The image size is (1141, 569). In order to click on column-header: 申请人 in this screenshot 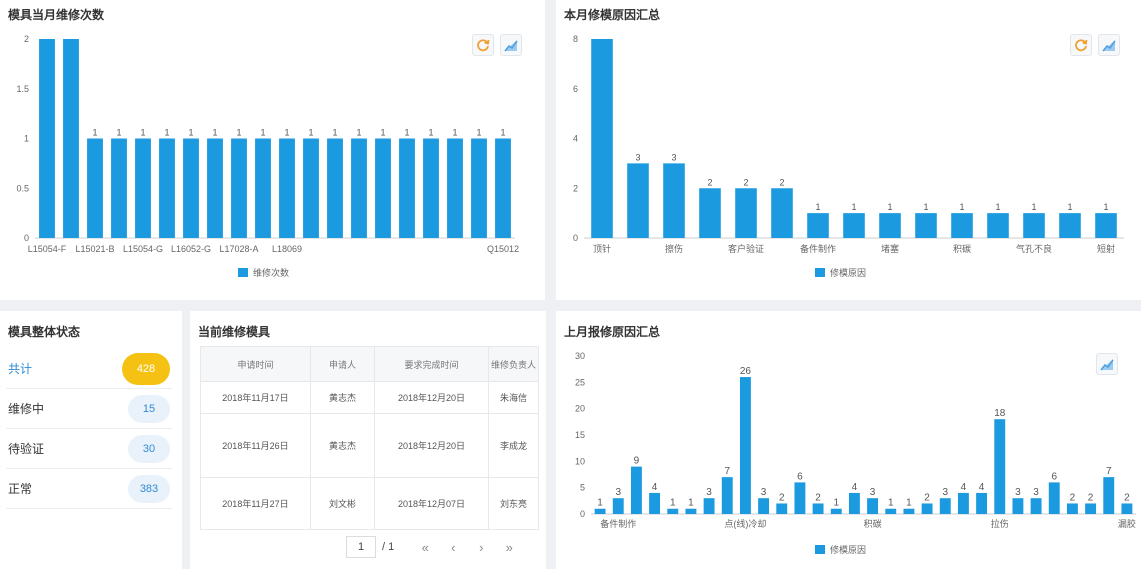, I will do `click(342, 364)`.